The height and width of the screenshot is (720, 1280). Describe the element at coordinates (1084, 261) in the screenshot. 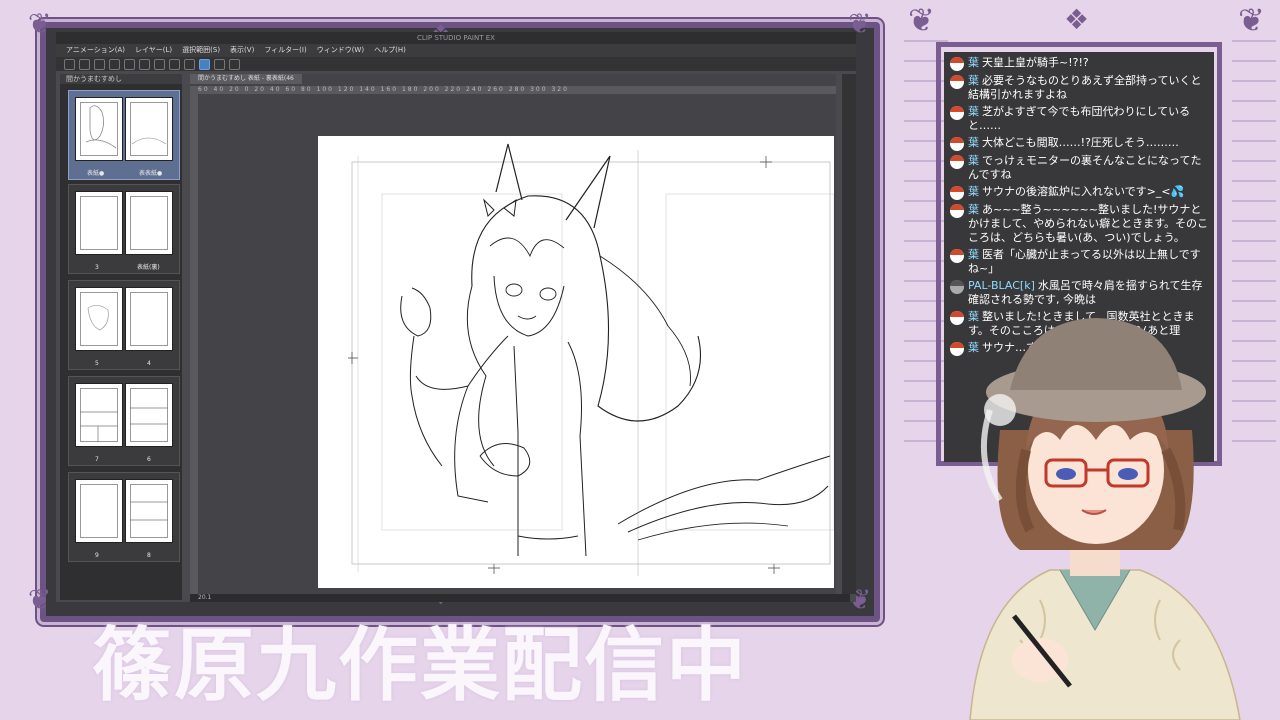

I see `chat-text: 医者「心臓が止まってる以外は以上無しですね~」` at that location.